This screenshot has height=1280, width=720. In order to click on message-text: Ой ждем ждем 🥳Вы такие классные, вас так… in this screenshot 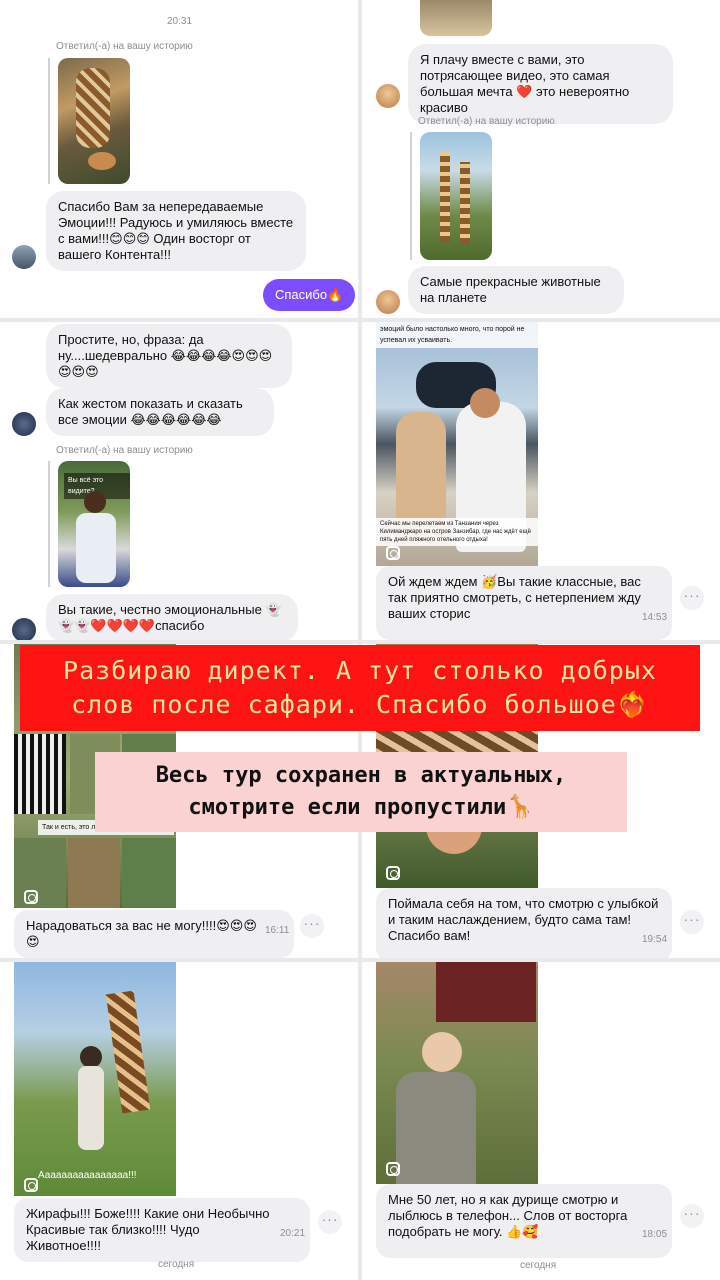, I will do `click(514, 597)`.